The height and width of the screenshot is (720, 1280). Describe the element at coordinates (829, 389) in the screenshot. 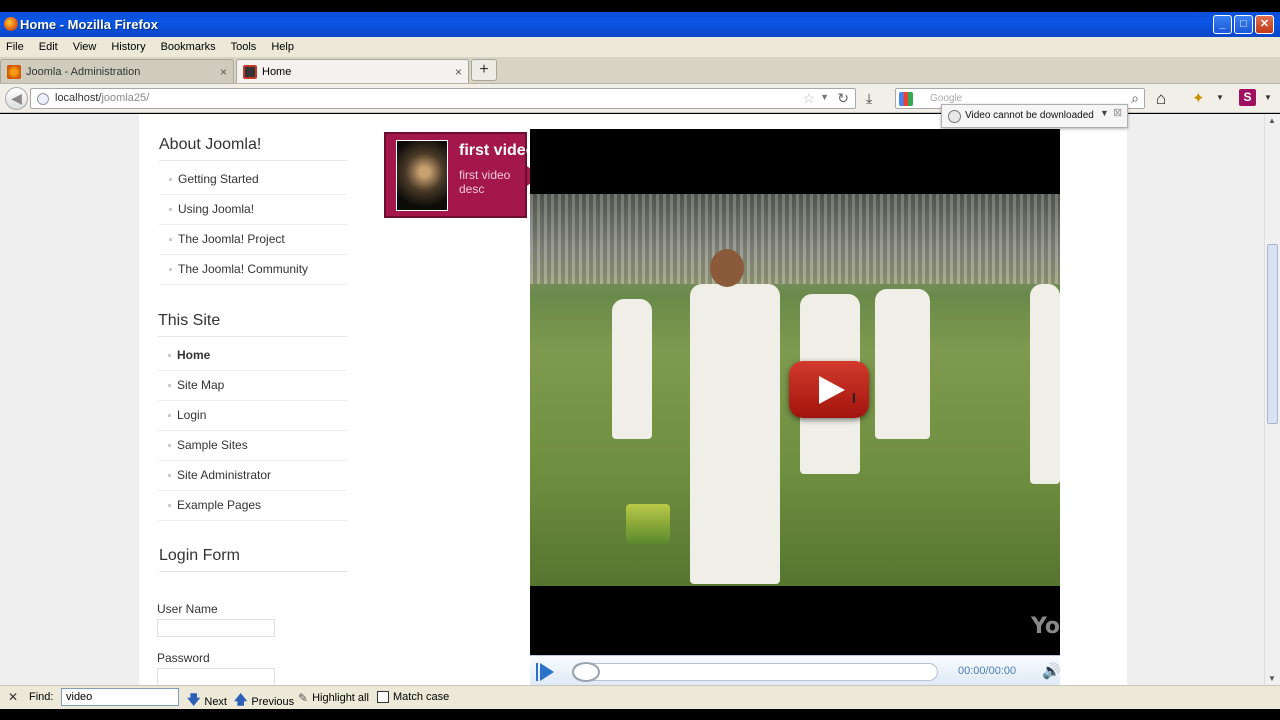

I see `play-overlay-button` at that location.